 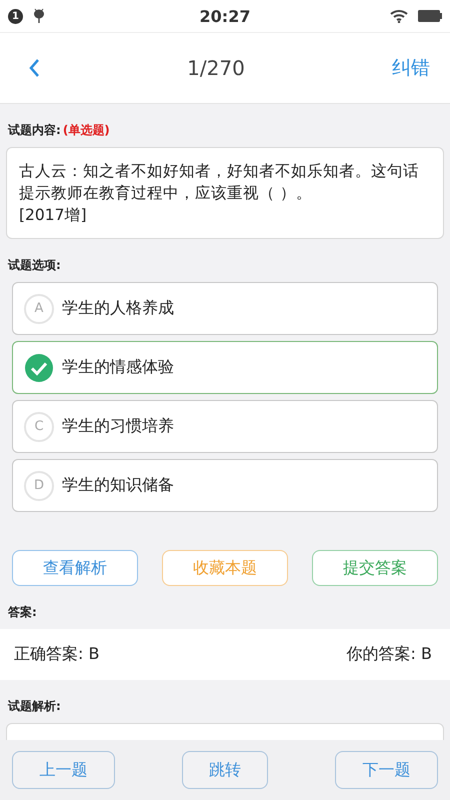 I want to click on action-button: 查看解析, so click(x=75, y=568).